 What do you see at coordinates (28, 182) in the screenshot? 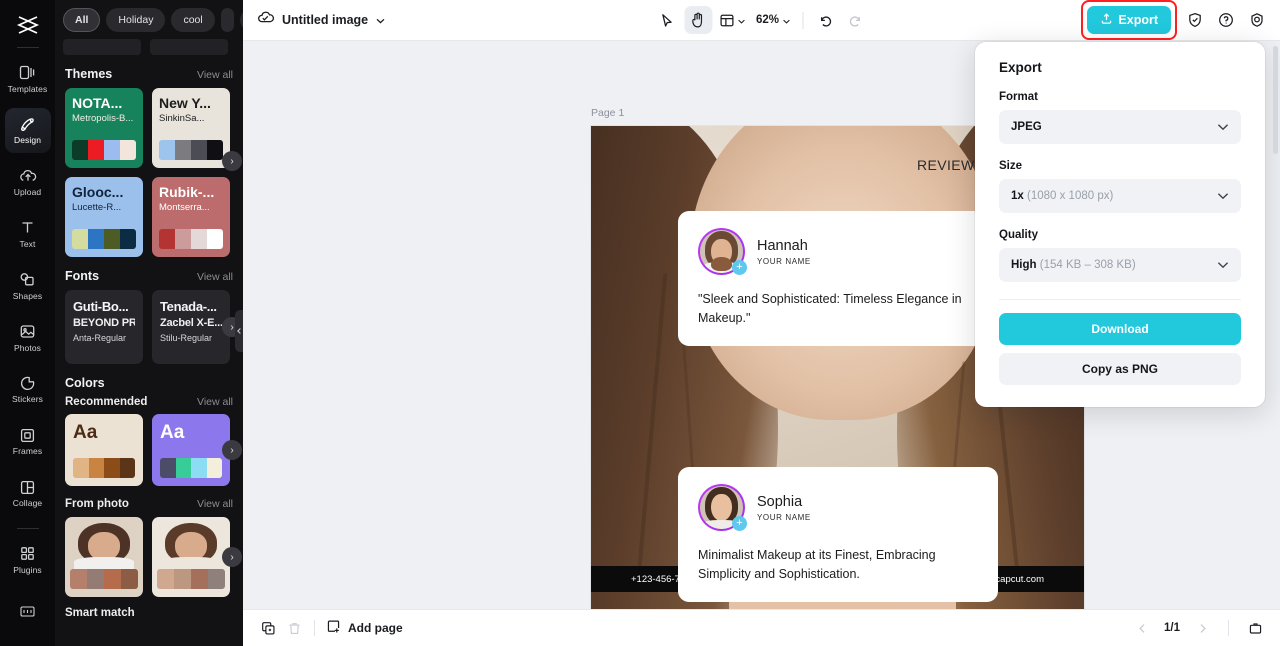
I see `sidebar-item-upload: Upload` at bounding box center [28, 182].